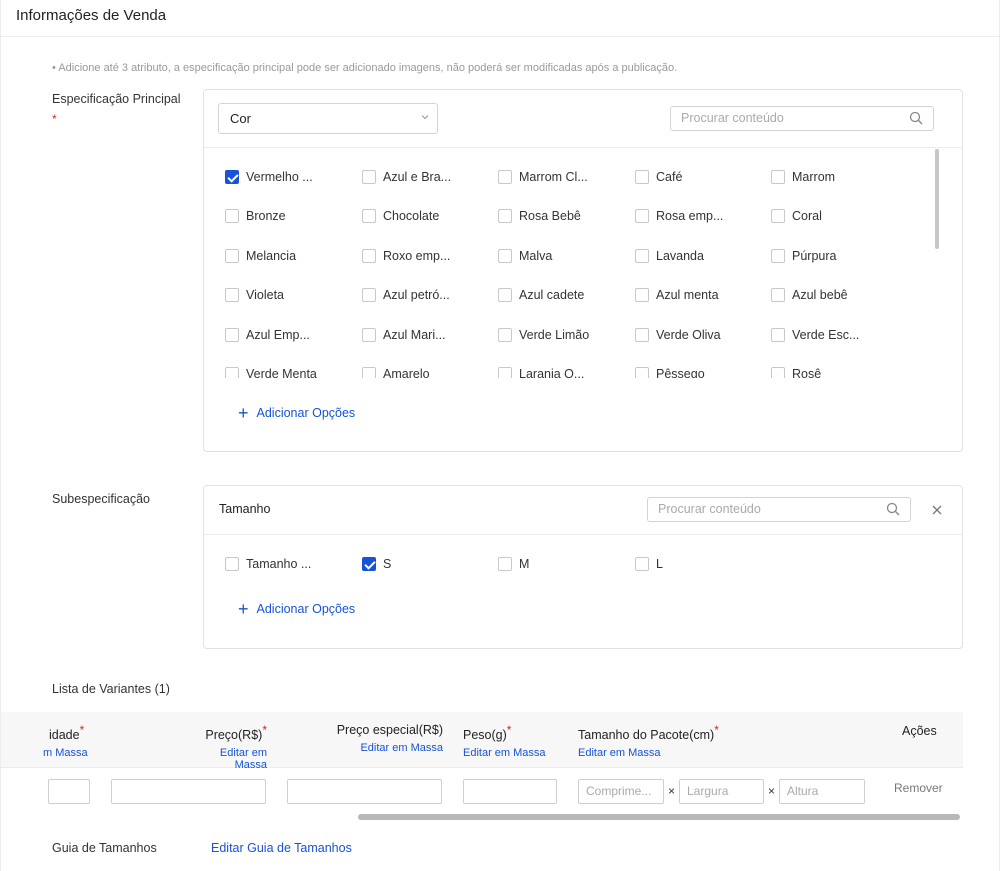 The height and width of the screenshot is (871, 1000). I want to click on sub-spec-option: M, so click(513, 564).